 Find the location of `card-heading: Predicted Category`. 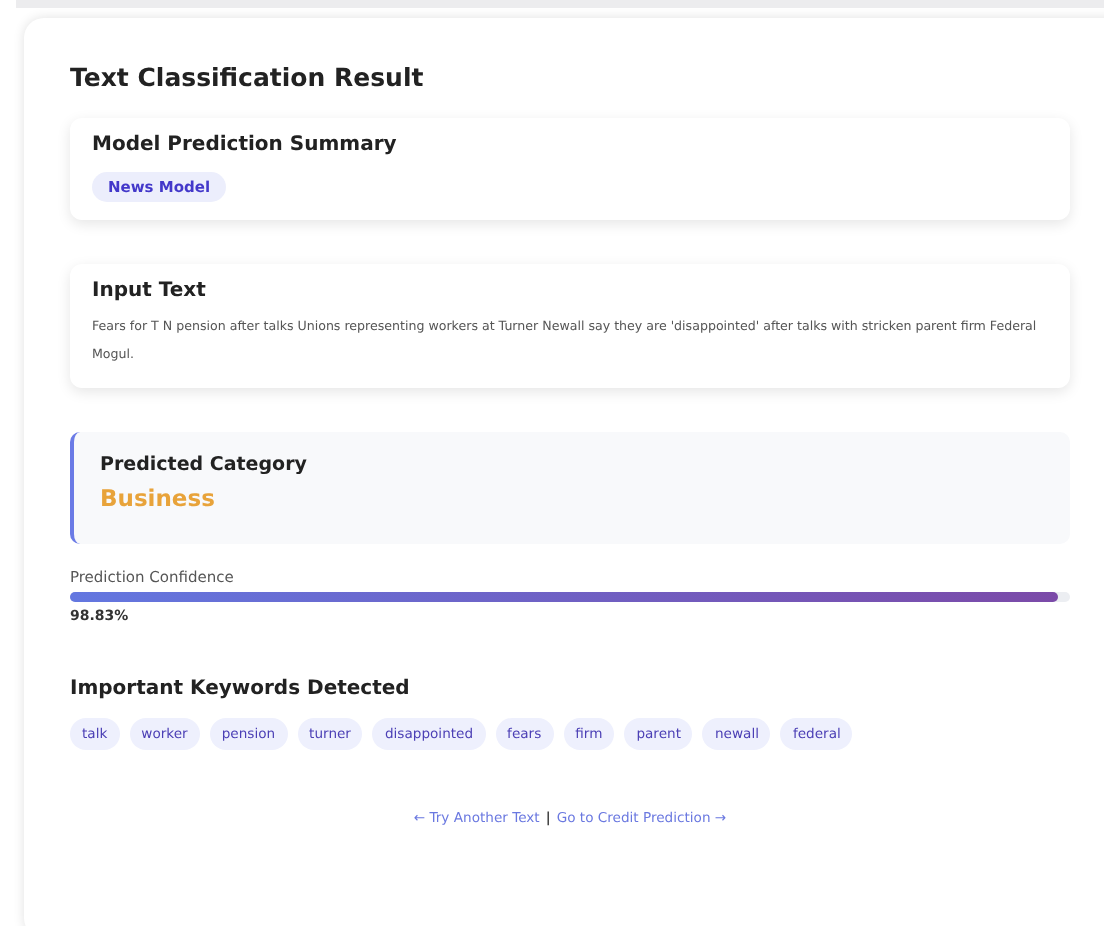

card-heading: Predicted Category is located at coordinates (204, 465).